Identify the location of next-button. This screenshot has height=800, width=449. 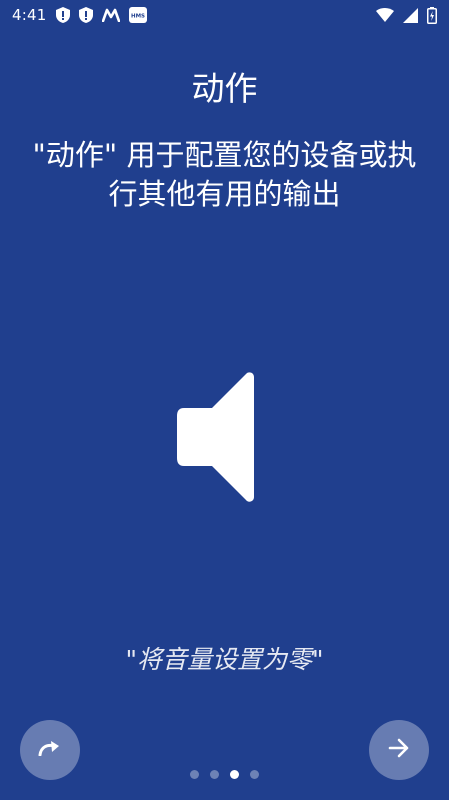
(399, 750).